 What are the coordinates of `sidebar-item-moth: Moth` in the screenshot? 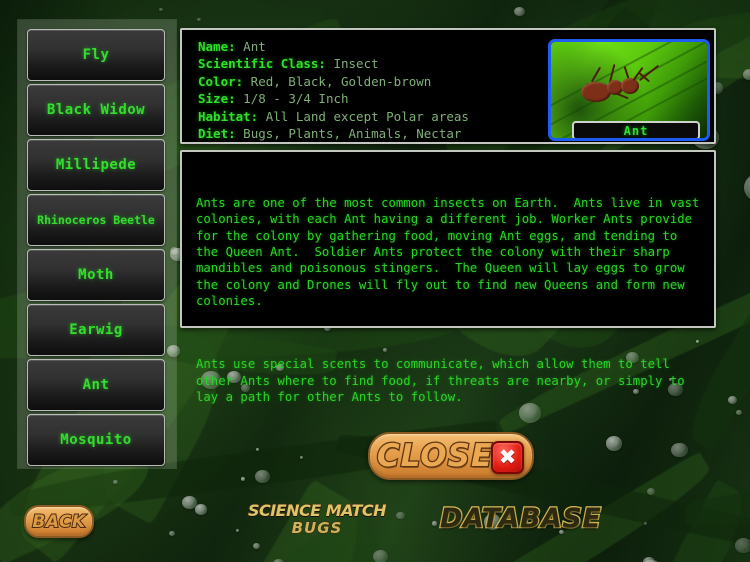 It's located at (96, 275).